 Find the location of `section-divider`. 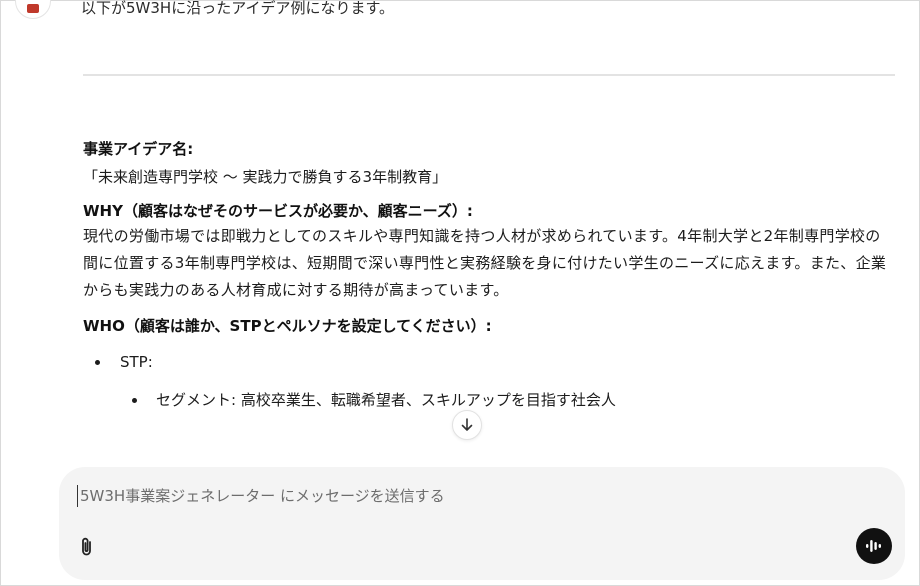

section-divider is located at coordinates (489, 75).